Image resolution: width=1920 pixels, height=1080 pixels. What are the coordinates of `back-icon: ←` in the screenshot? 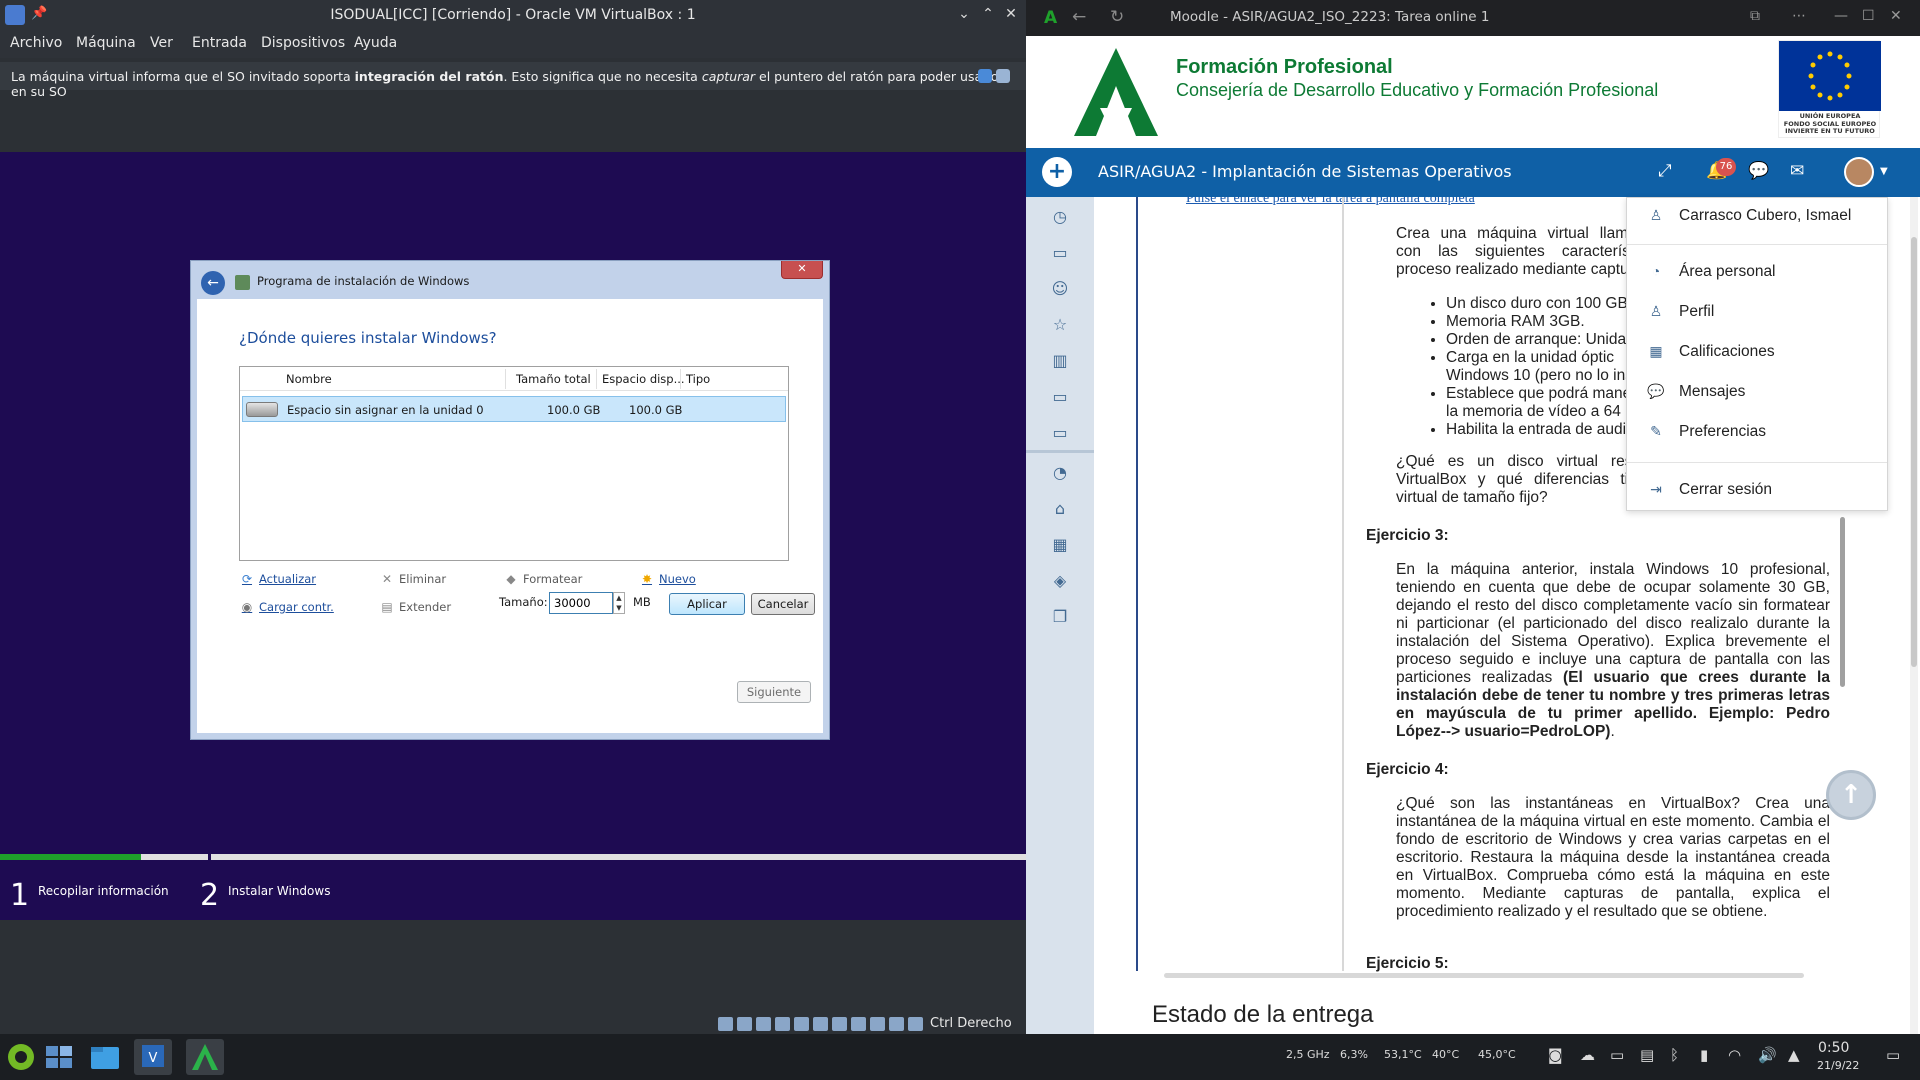 It's located at (1079, 17).